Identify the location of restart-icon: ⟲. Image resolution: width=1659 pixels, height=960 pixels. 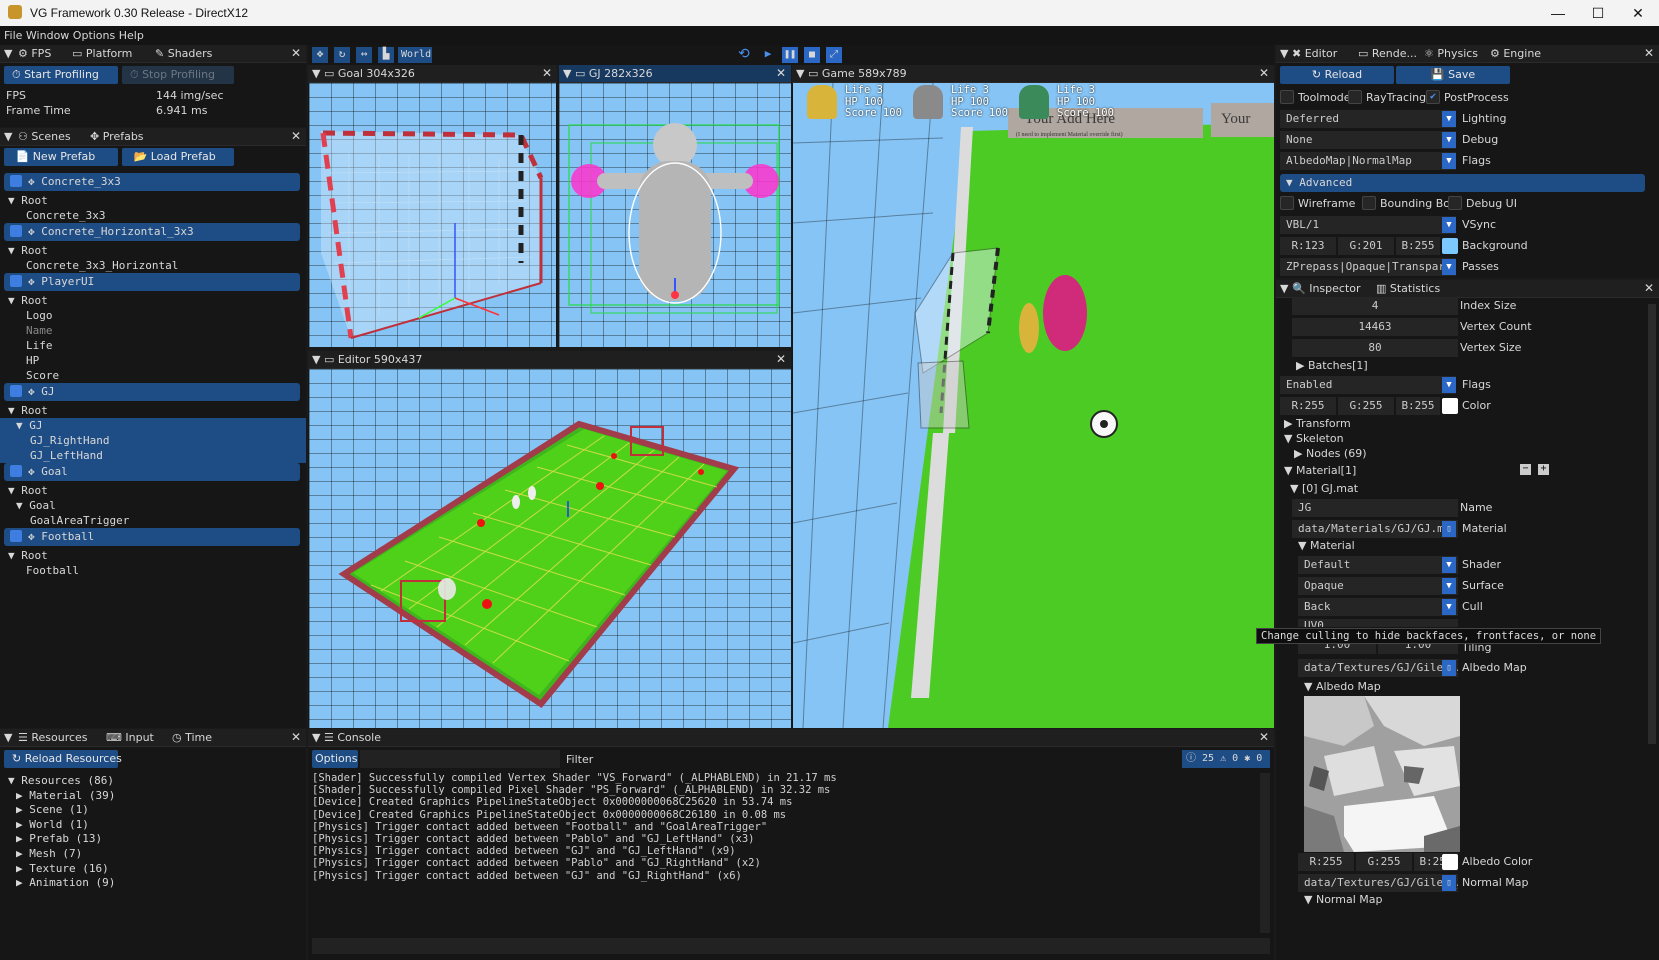
(744, 54).